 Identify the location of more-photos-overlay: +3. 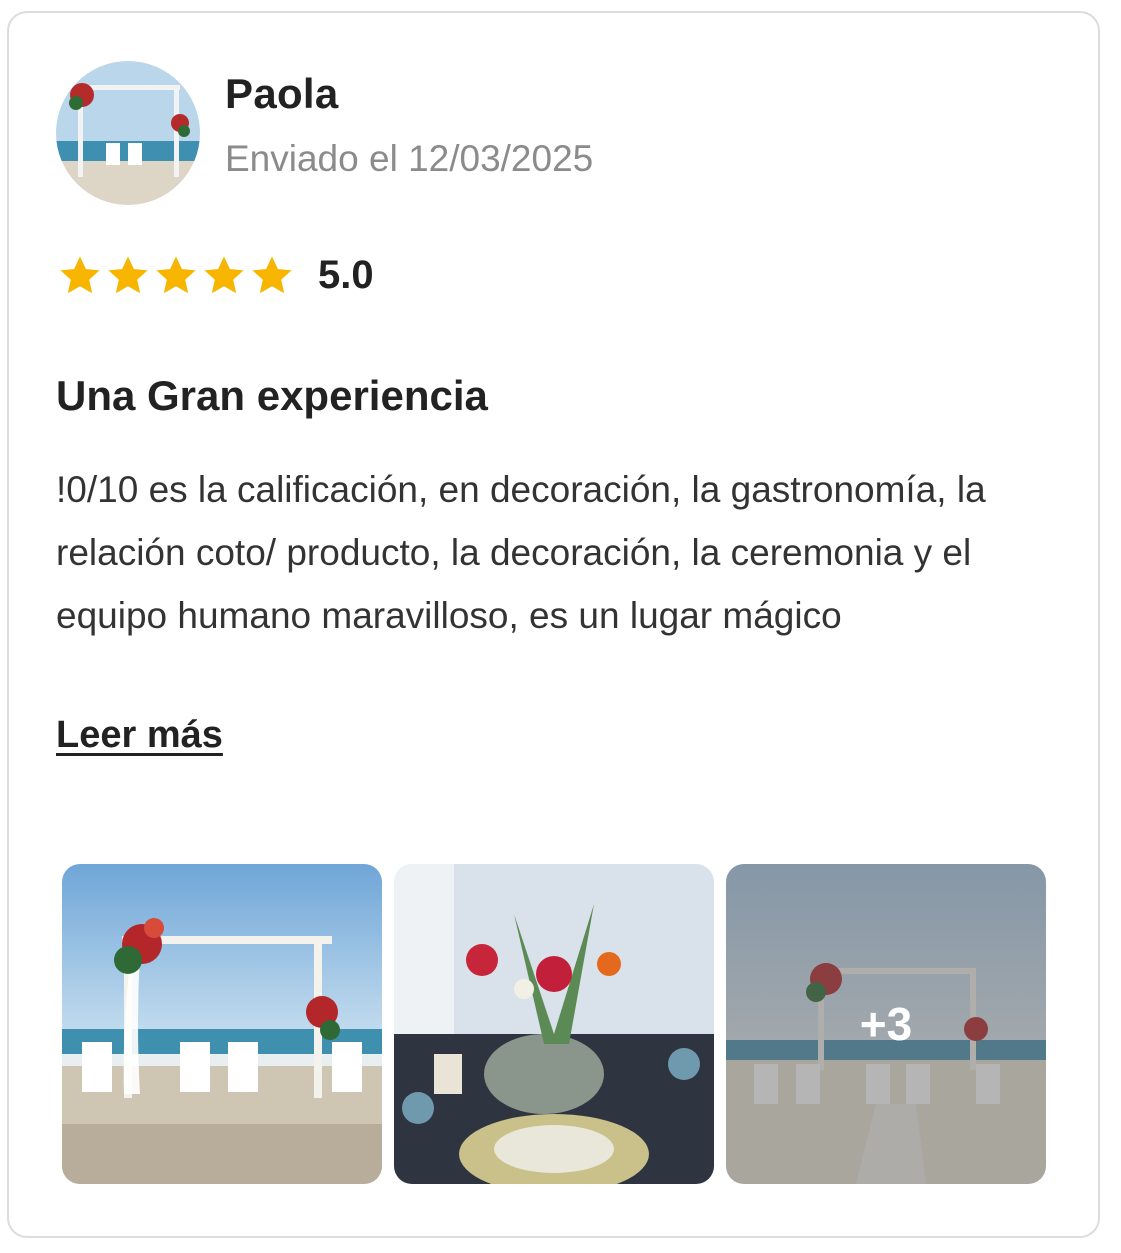
(886, 1024).